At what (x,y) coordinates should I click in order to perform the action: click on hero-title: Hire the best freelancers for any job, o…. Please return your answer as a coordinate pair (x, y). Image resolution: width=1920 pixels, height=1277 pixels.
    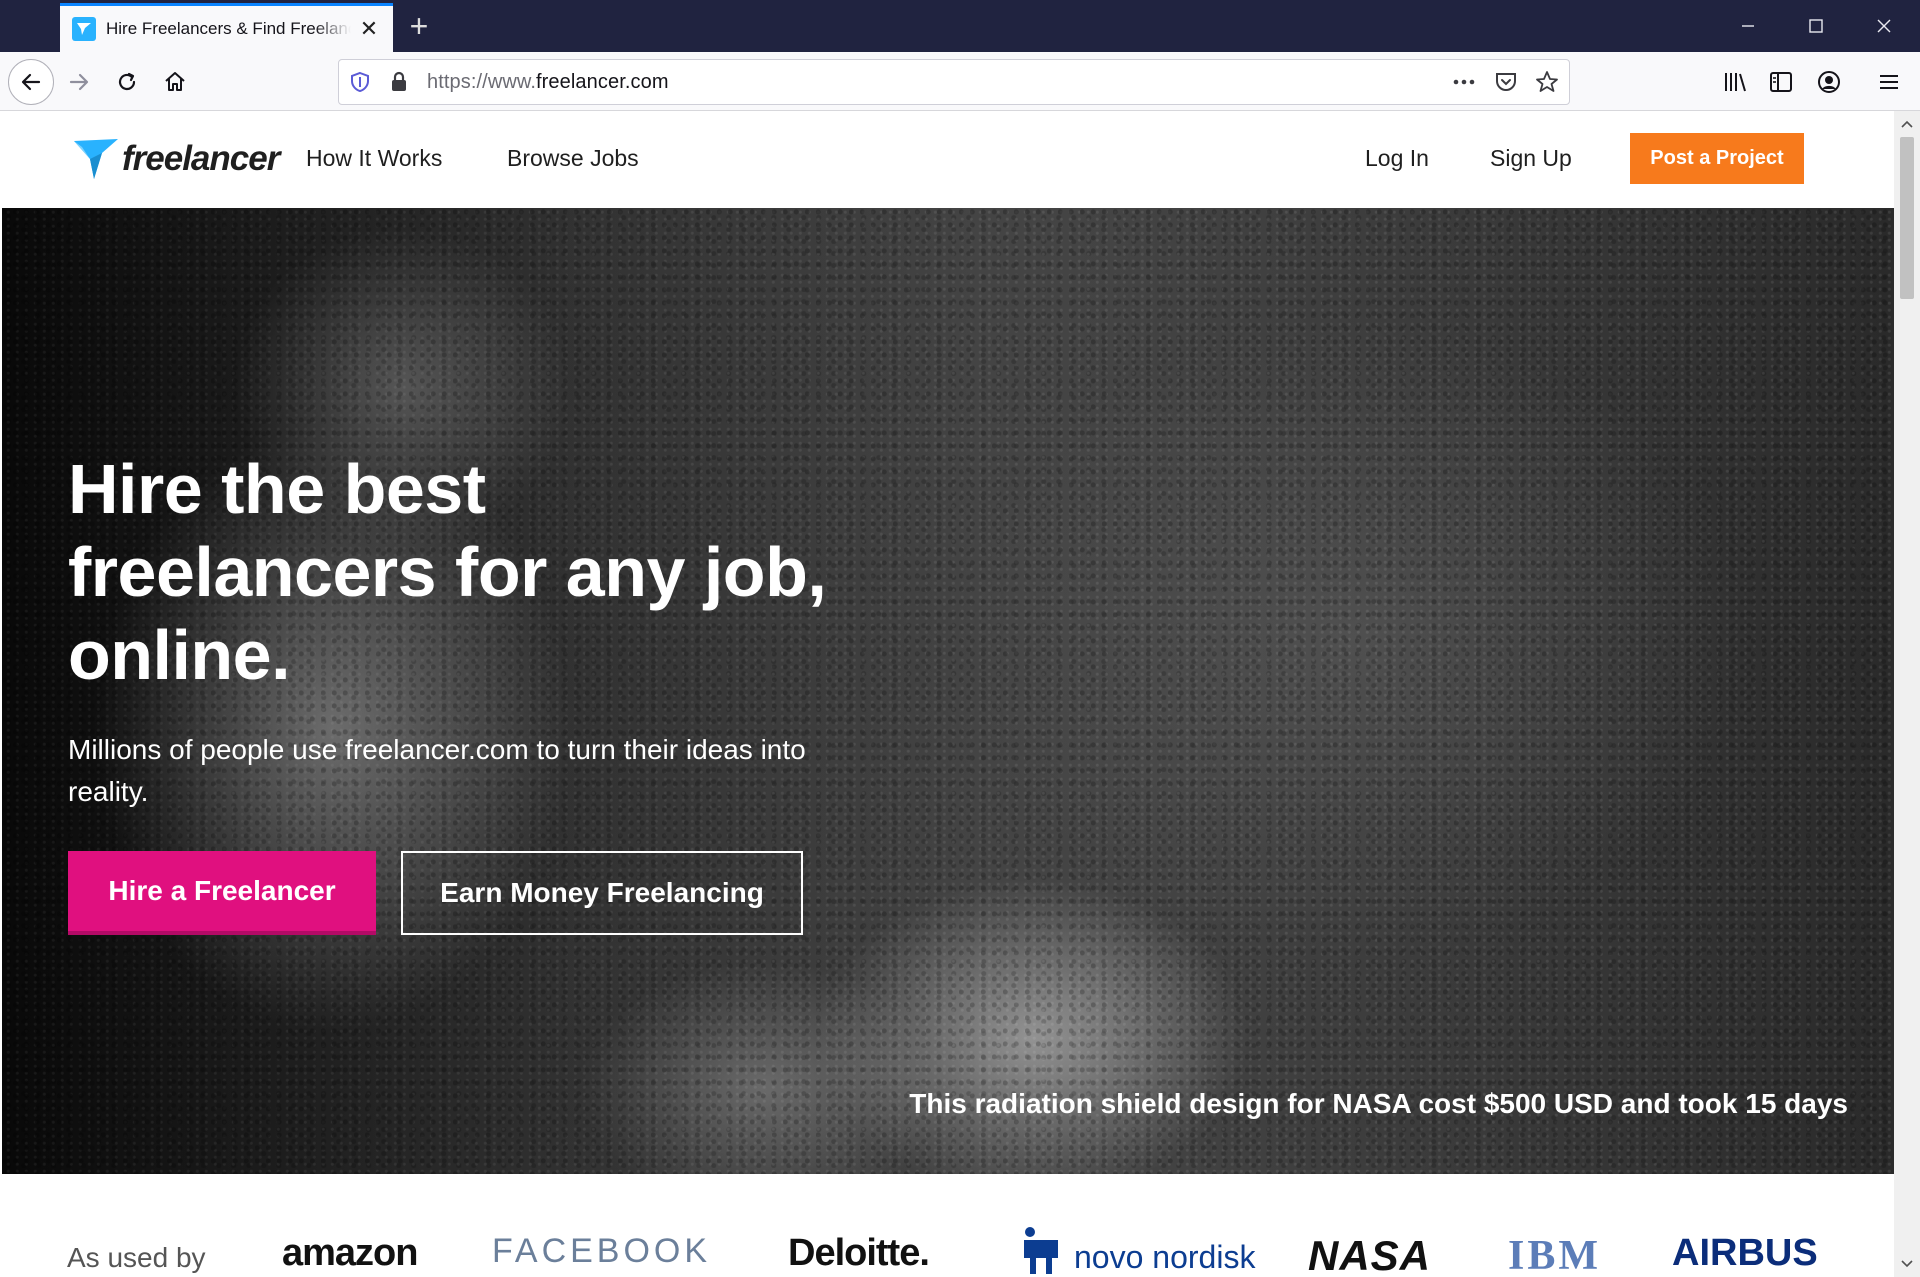
    Looking at the image, I should click on (447, 572).